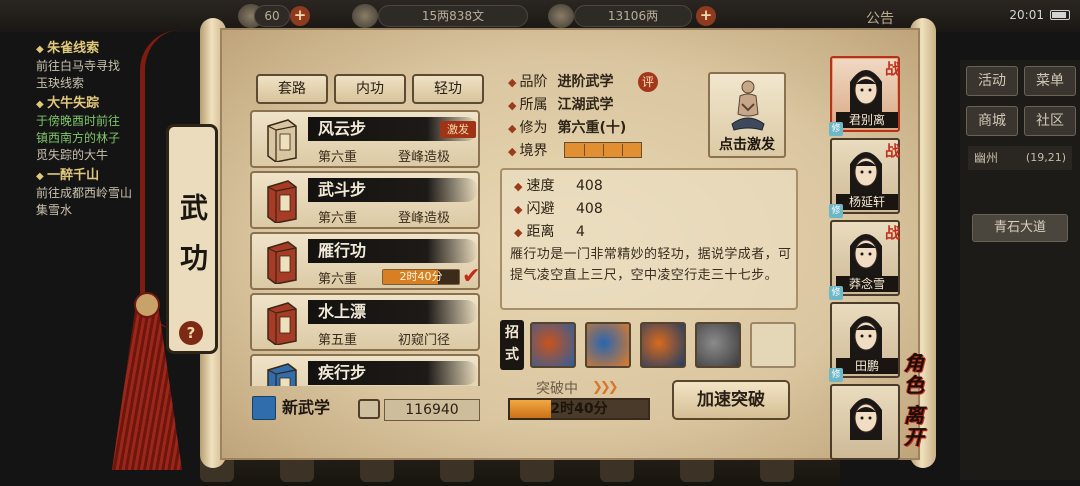 This screenshot has height=486, width=1080. I want to click on character-card: 田鹏, so click(865, 340).